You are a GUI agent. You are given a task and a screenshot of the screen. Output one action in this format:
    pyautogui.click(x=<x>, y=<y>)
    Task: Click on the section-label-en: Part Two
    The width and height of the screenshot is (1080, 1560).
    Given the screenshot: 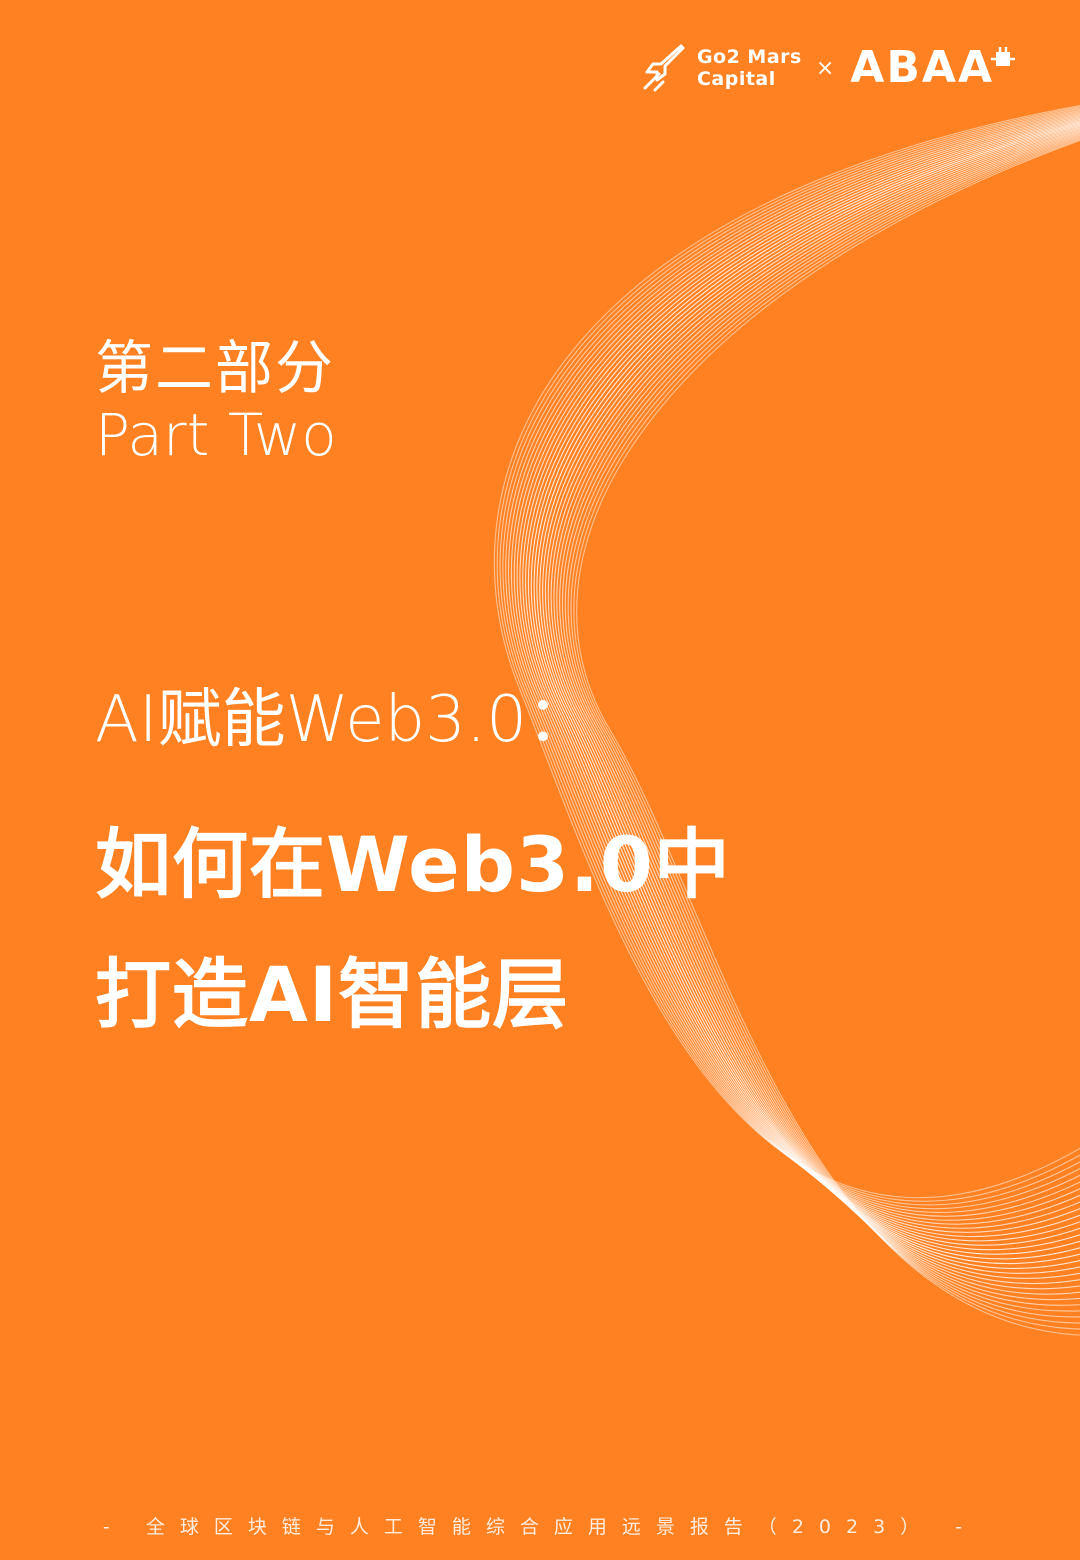 What is the action you would take?
    pyautogui.click(x=216, y=435)
    